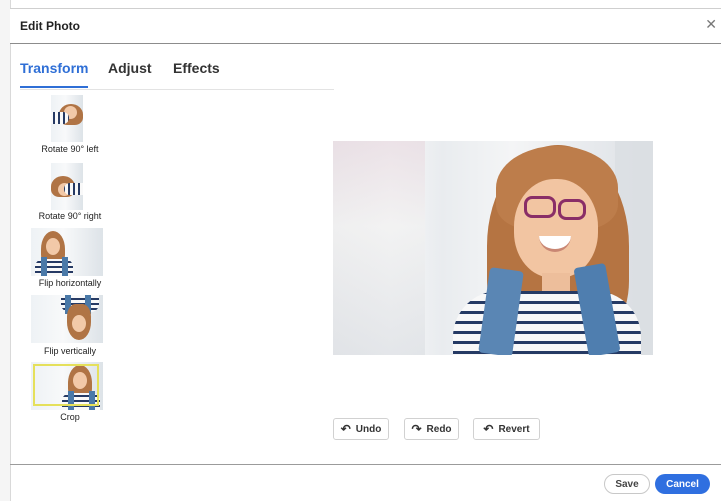 This screenshot has width=721, height=501. I want to click on crop-frame, so click(66, 385).